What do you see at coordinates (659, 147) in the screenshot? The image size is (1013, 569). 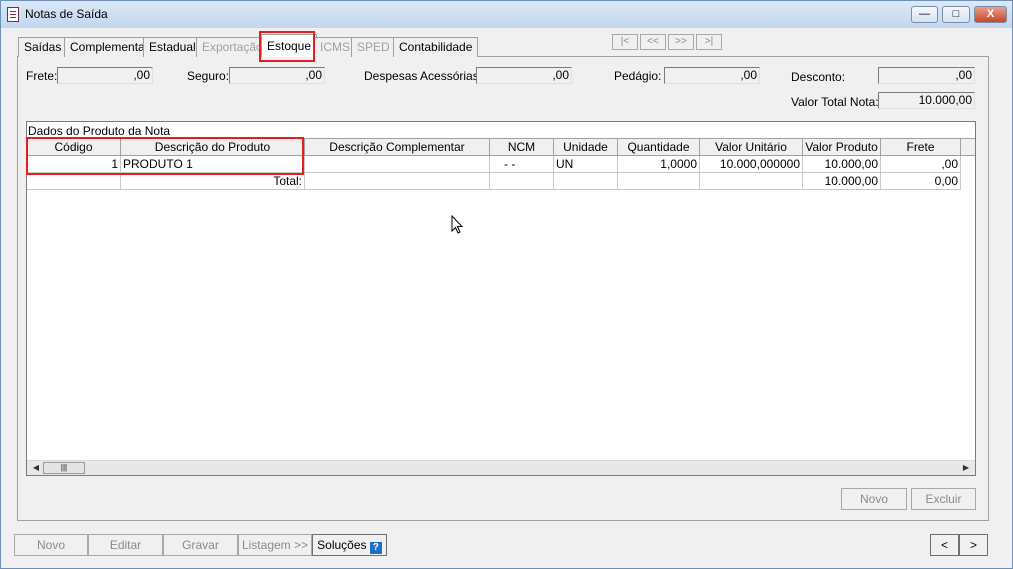 I see `header-quantidade: Quantidade` at bounding box center [659, 147].